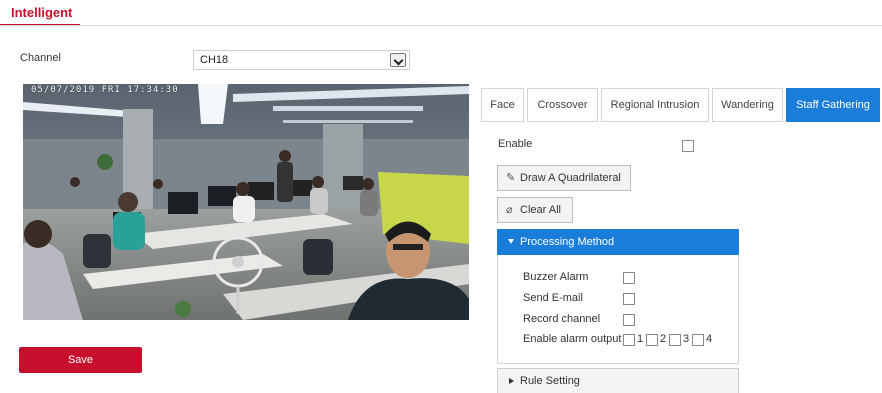 This screenshot has width=882, height=393. What do you see at coordinates (675, 340) in the screenshot?
I see `alarm-output-3-checkbox` at bounding box center [675, 340].